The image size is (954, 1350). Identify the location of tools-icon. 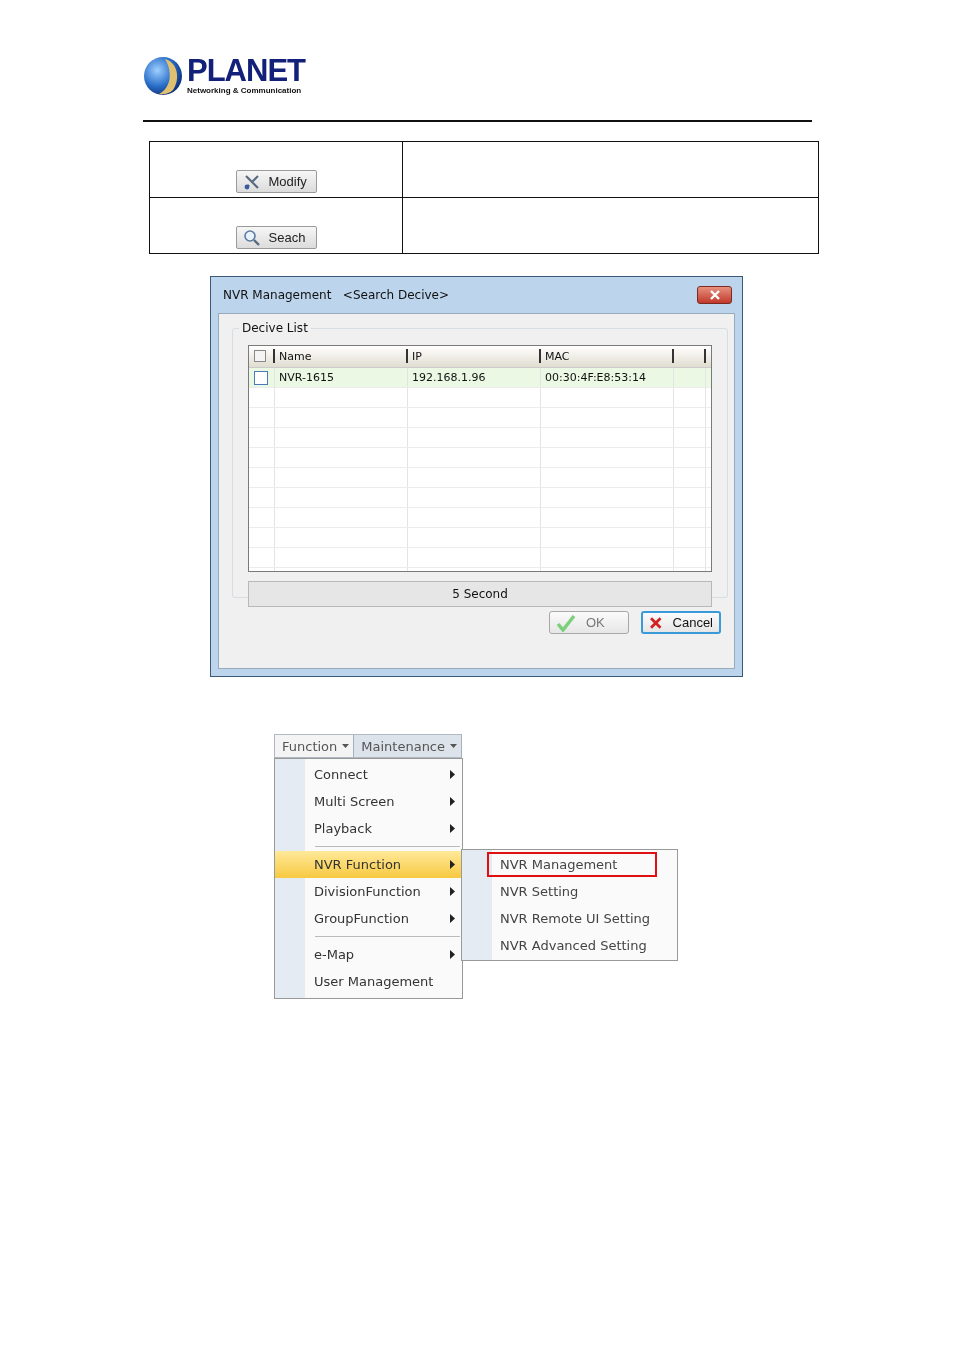
(251, 181).